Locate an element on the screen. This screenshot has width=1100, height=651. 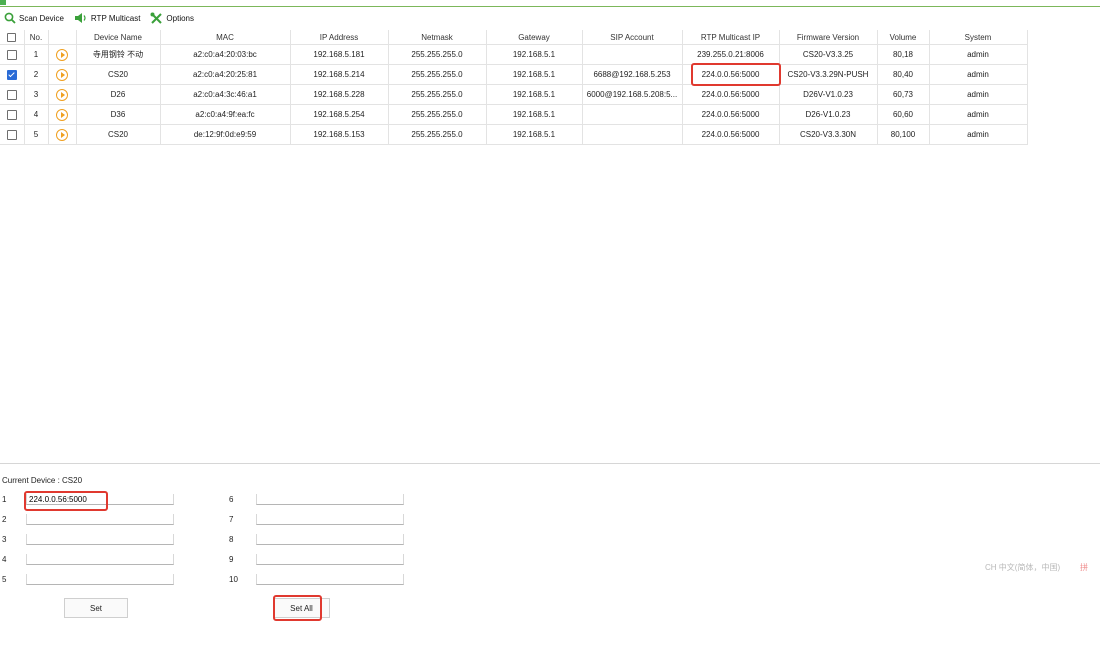
row-firmware: D26V-V1.0.23 is located at coordinates (828, 94).